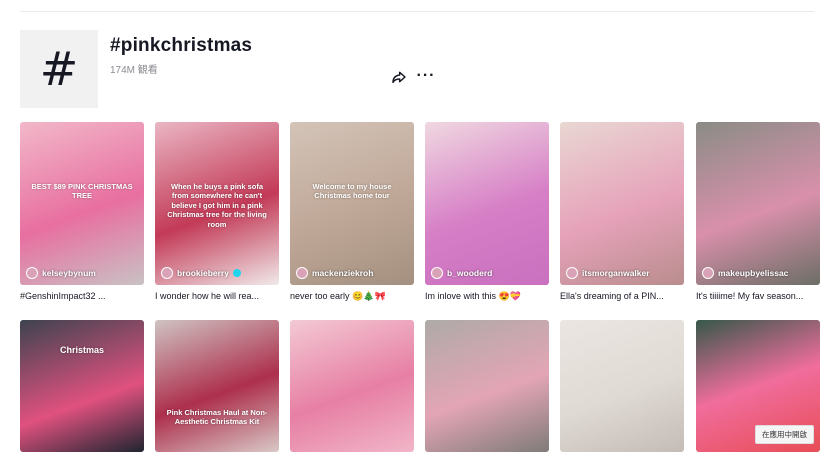 This screenshot has width=834, height=472. I want to click on overlay-text: BEST $89 PINK CHRISTMAS TREE, so click(82, 191).